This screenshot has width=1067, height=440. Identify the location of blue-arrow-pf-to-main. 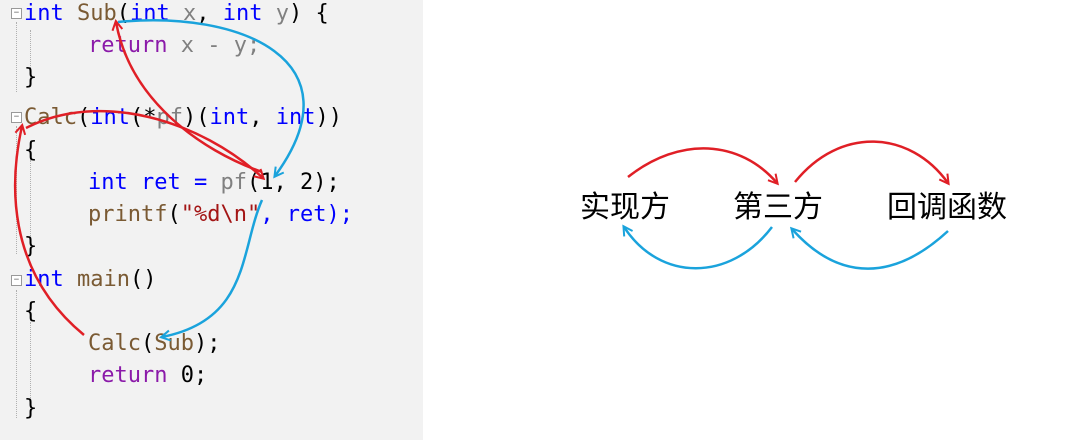
(213, 268).